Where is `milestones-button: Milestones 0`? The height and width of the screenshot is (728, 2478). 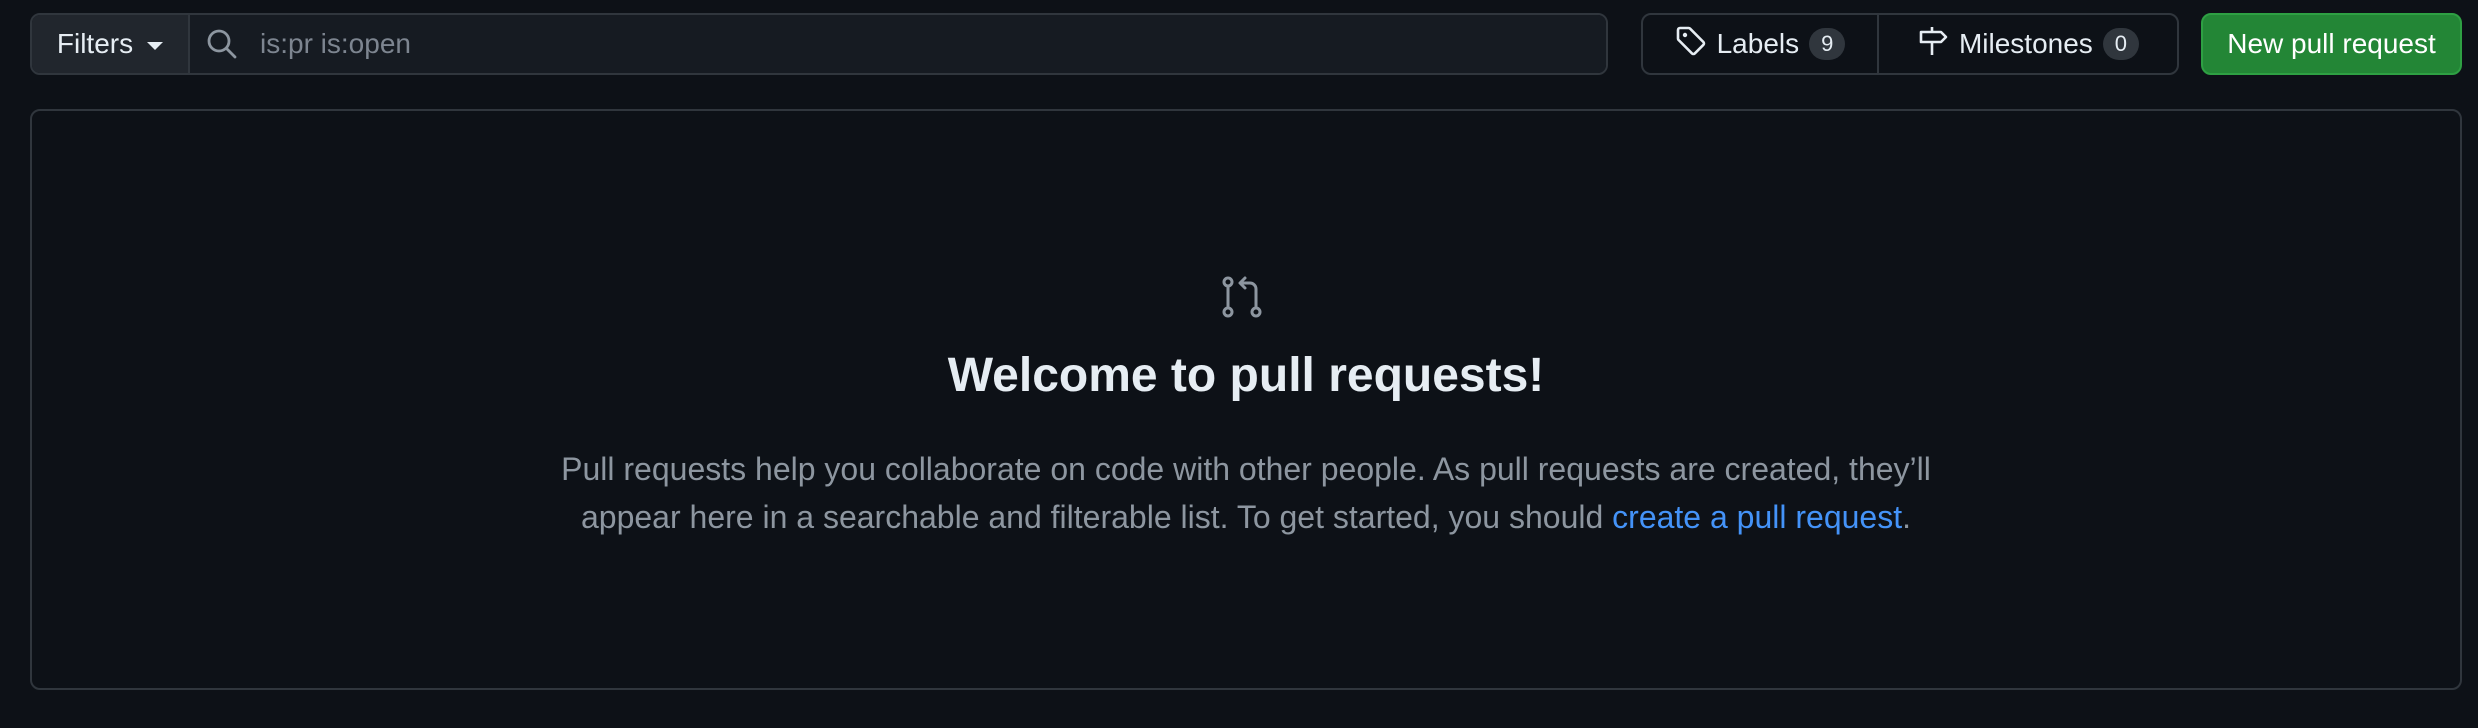 milestones-button: Milestones 0 is located at coordinates (2028, 44).